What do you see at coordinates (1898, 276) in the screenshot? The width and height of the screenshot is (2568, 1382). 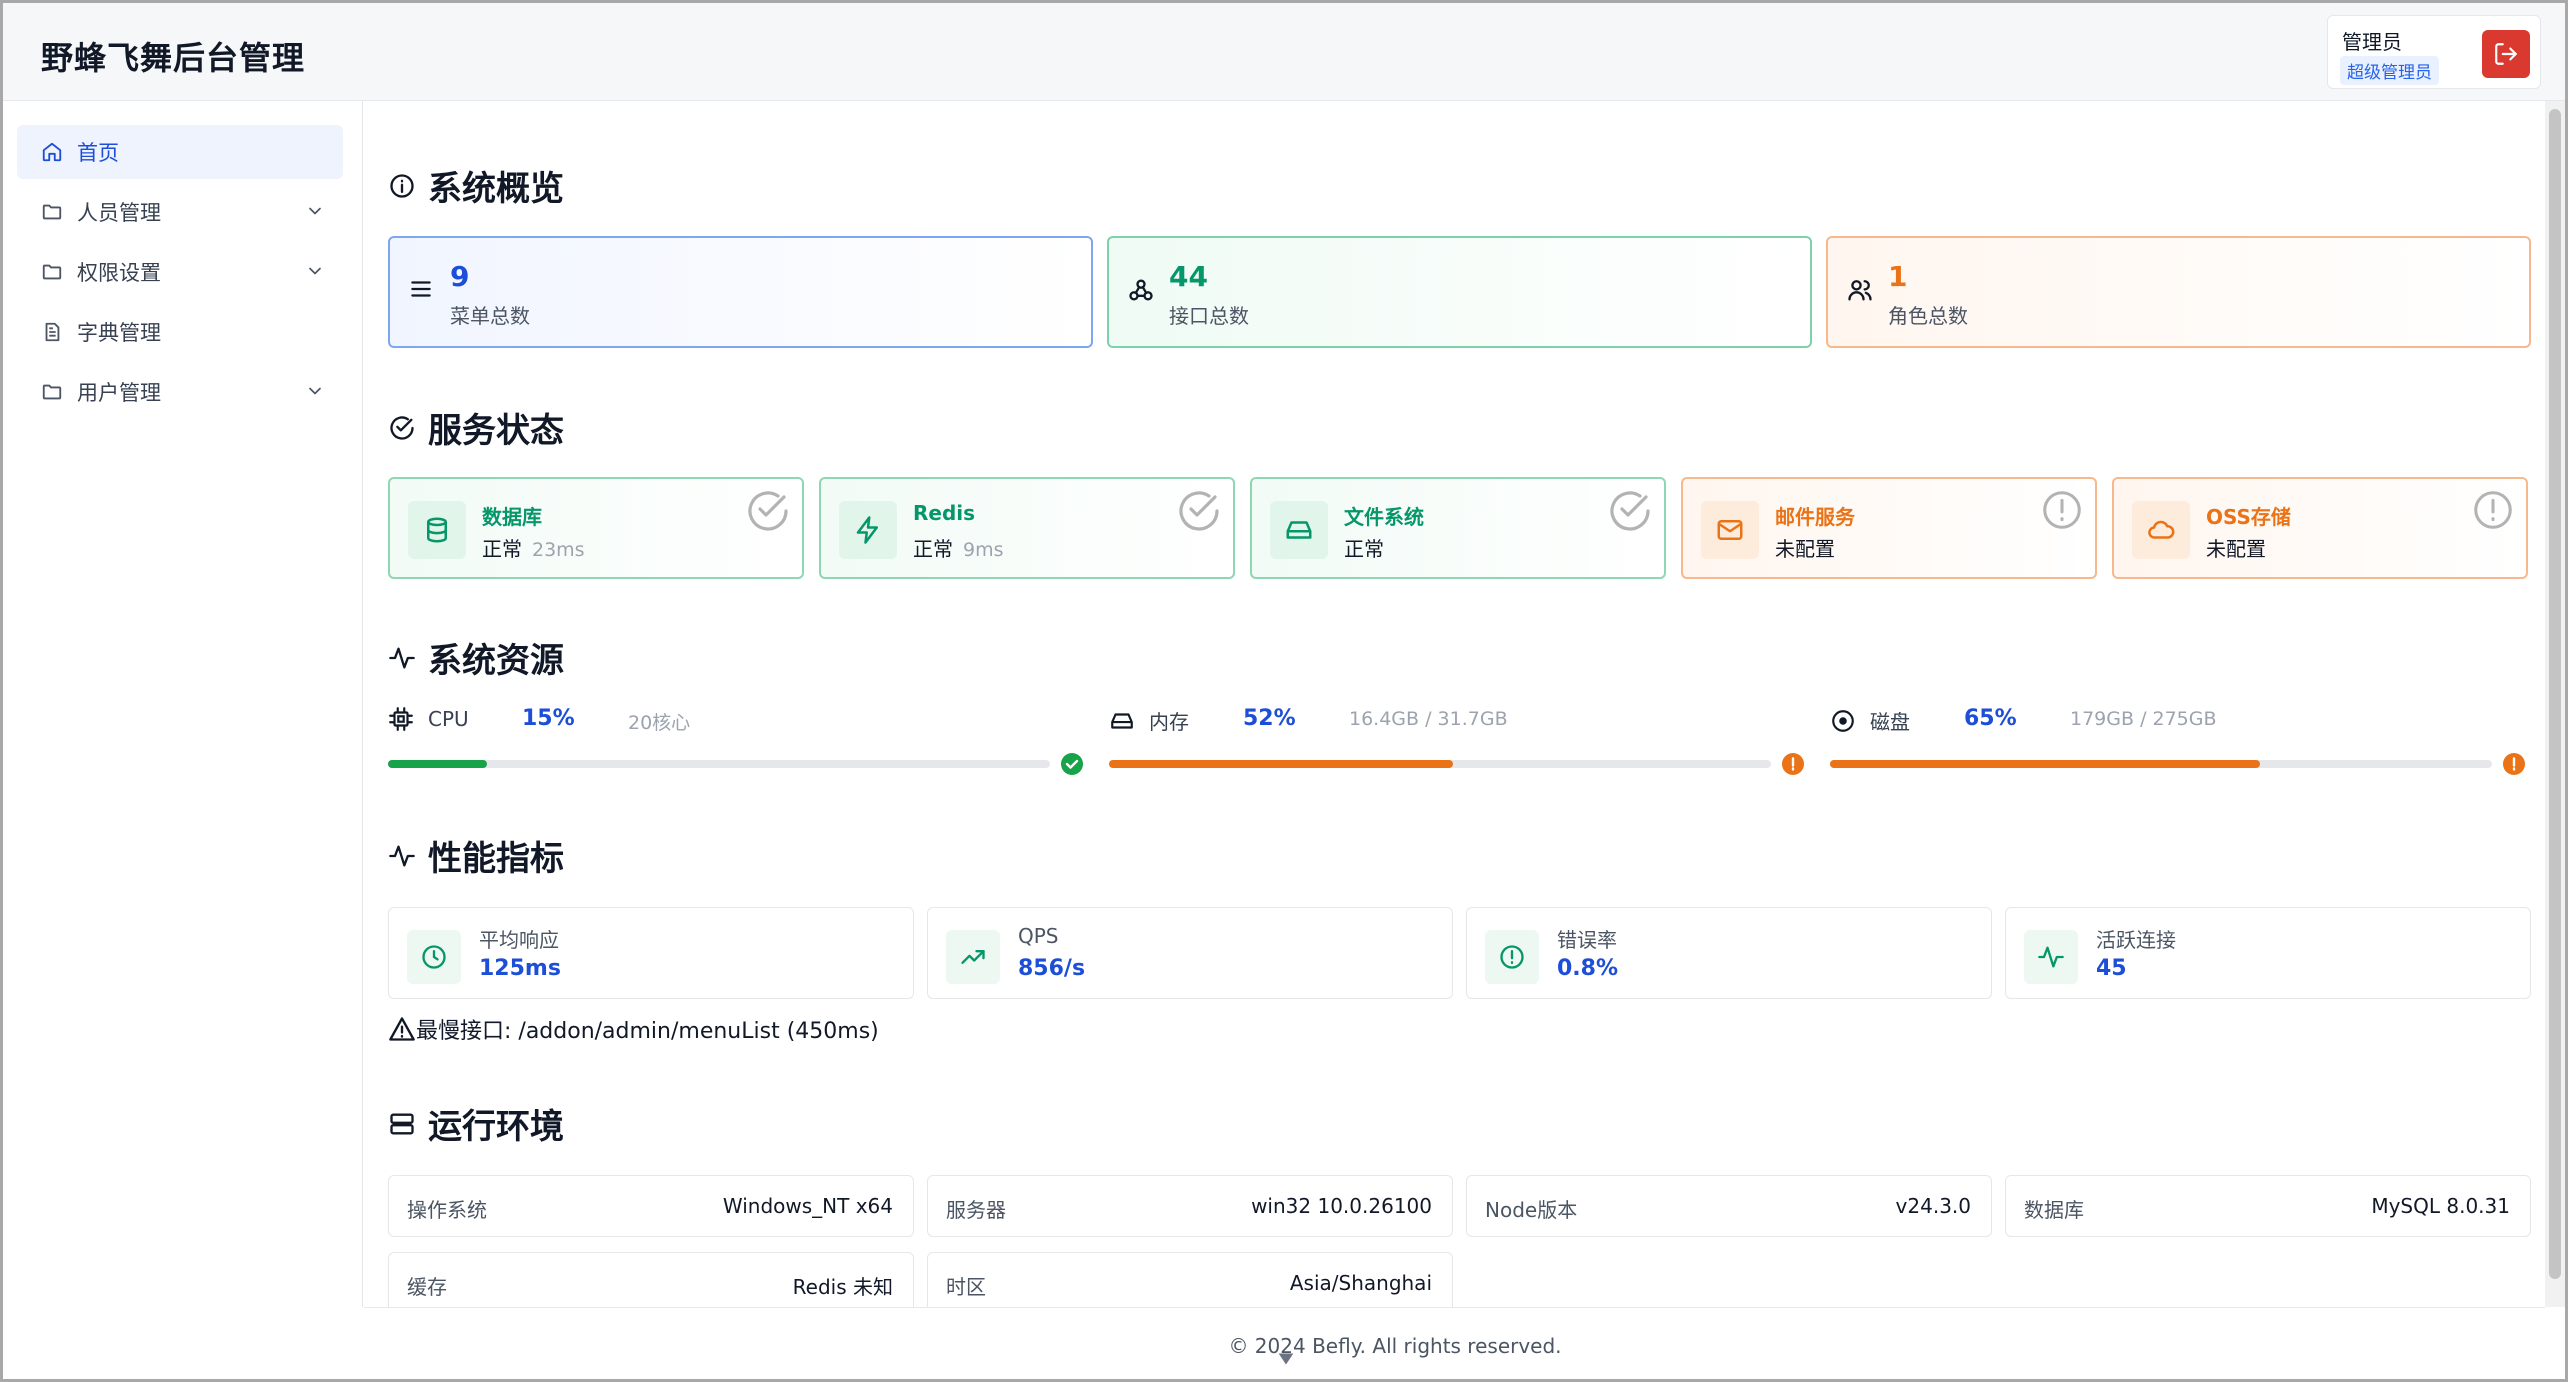 I see `stat-value: 1` at bounding box center [1898, 276].